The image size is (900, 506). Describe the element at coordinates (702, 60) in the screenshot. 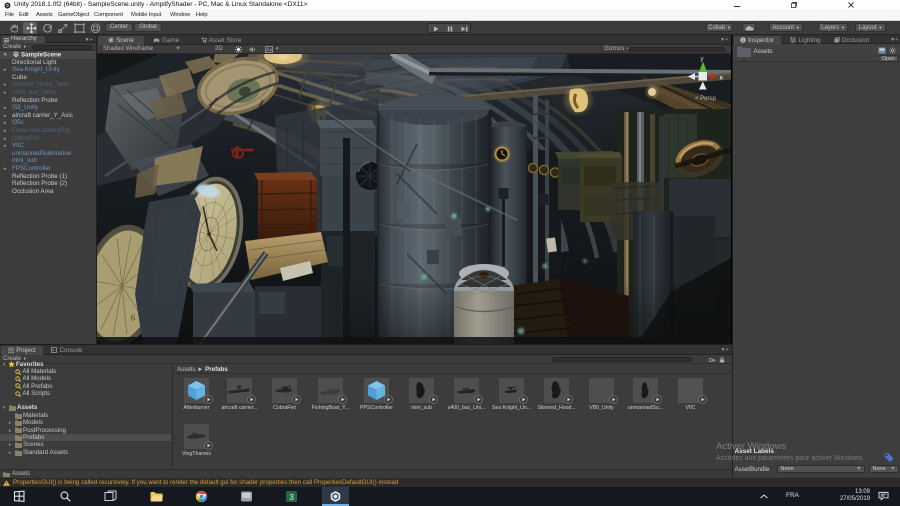

I see `svg-text: y` at that location.